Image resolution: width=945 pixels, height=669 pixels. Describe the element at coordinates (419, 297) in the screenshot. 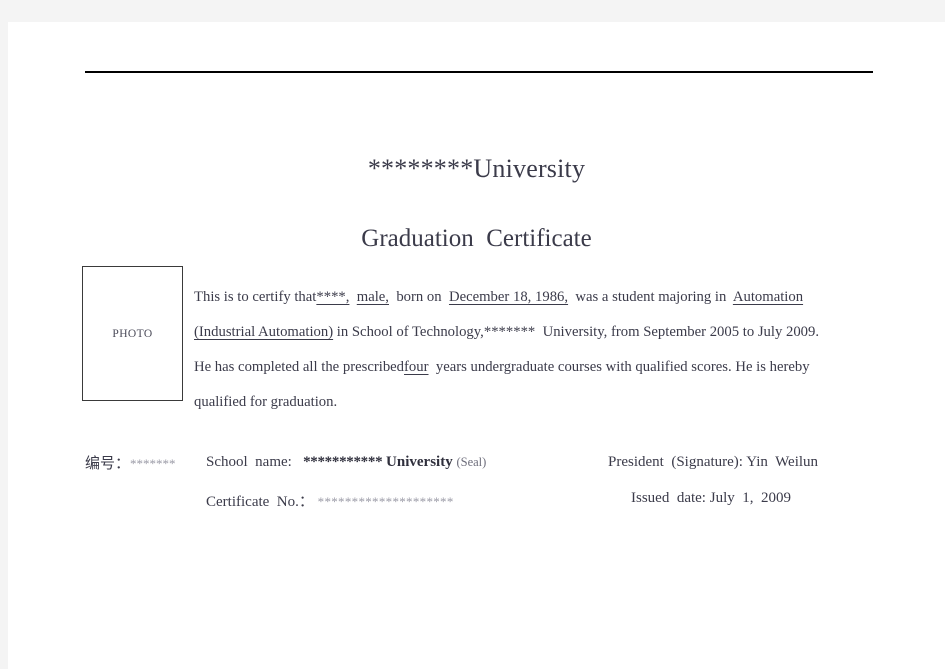

I see `born-on-label: born on` at that location.